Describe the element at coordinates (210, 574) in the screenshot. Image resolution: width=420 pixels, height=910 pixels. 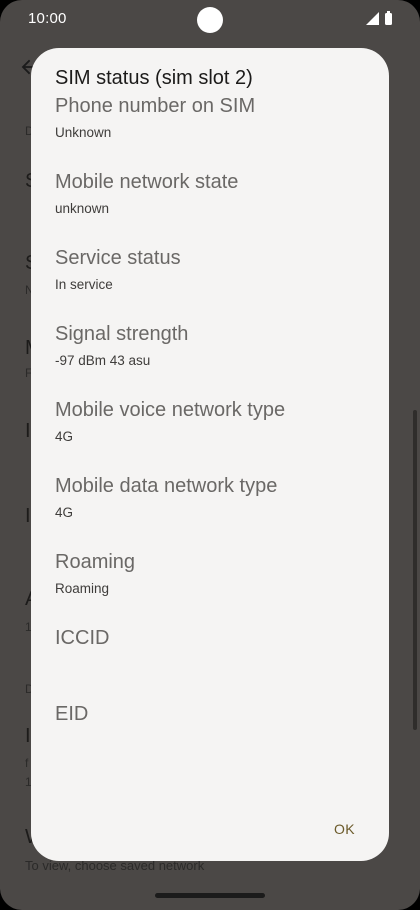
I see `info-item-roaming: Roaming Roaming` at that location.